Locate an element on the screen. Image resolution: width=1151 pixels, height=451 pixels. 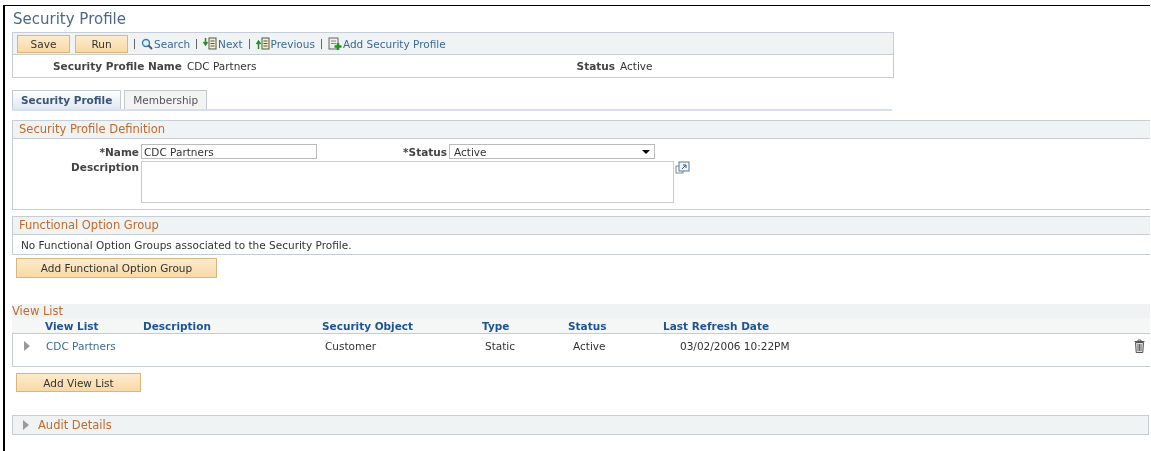
tab: Security Profile is located at coordinates (67, 99).